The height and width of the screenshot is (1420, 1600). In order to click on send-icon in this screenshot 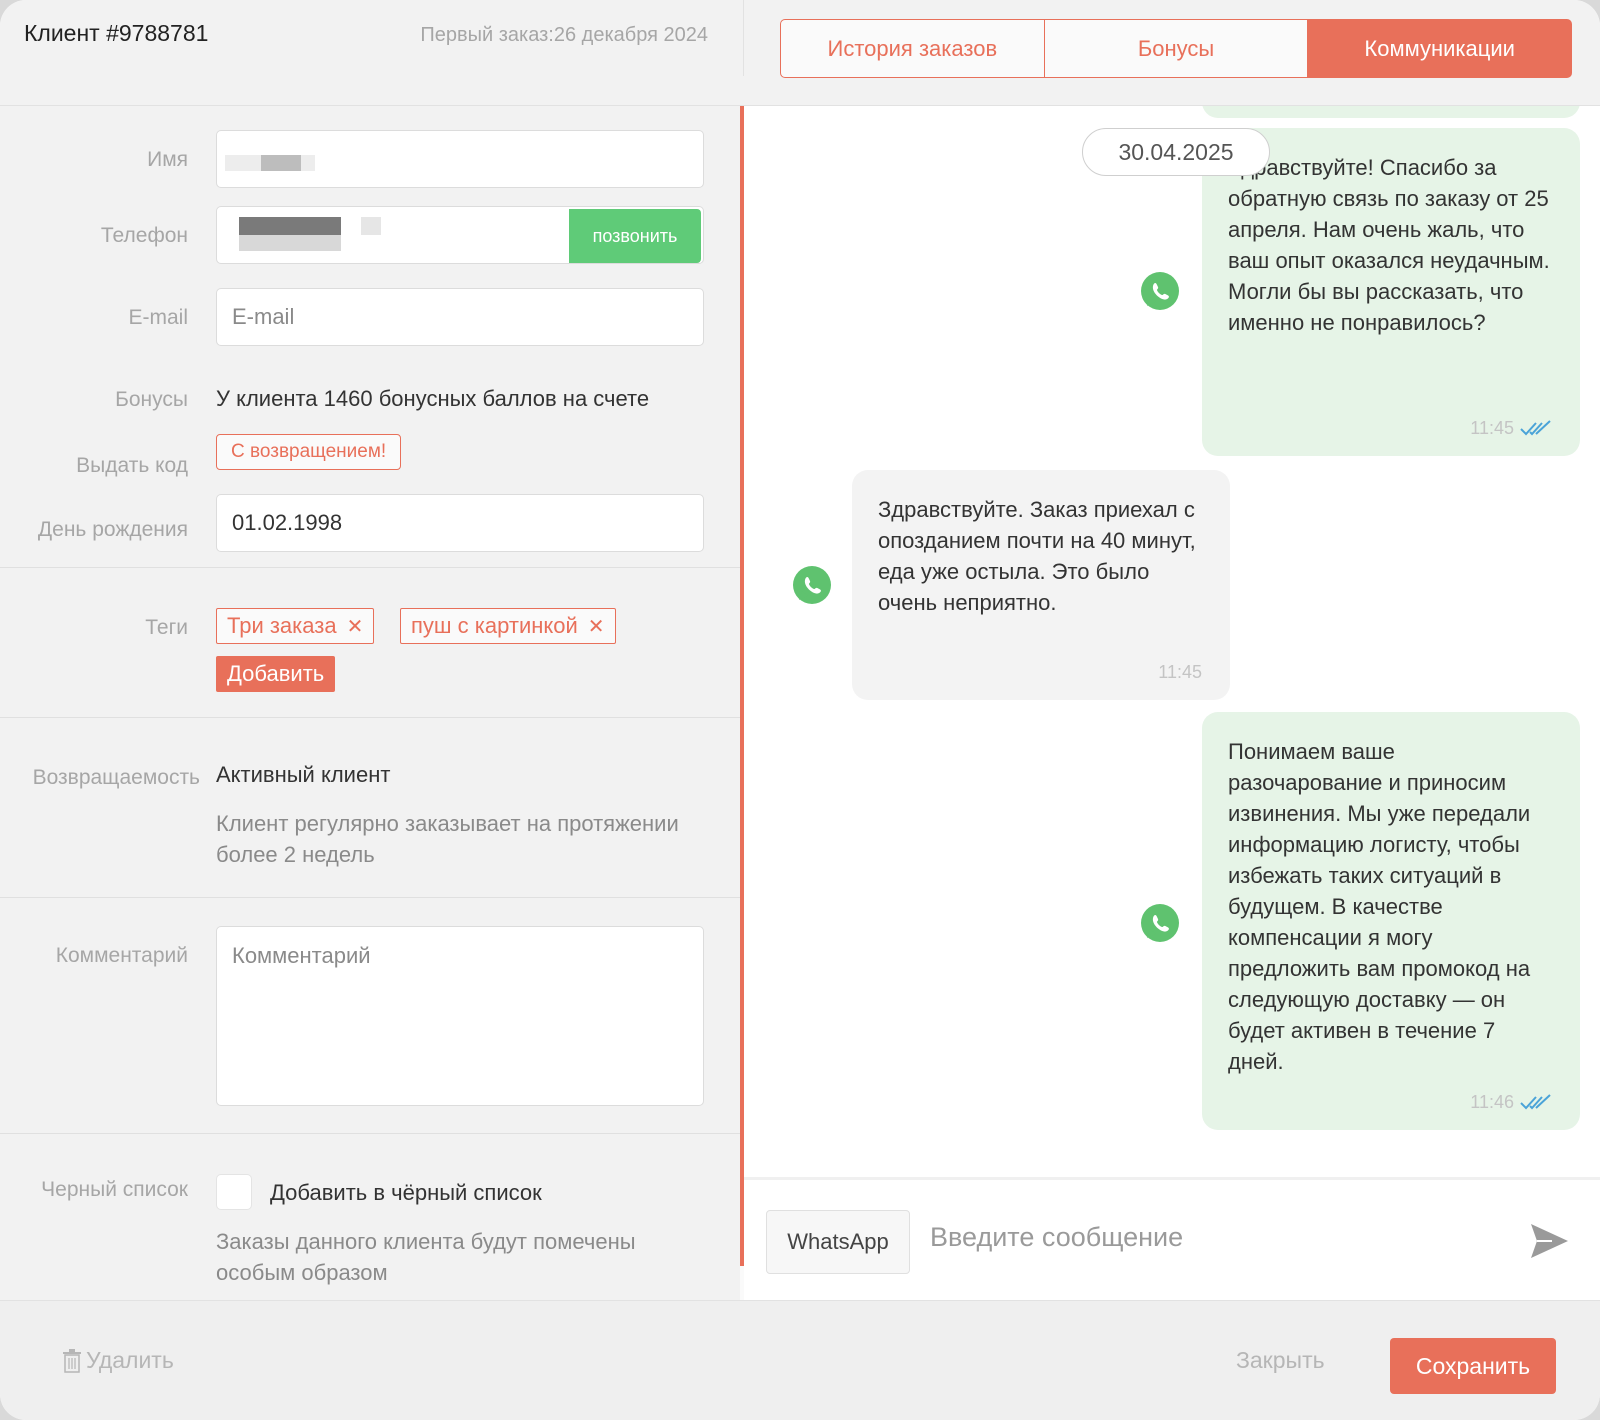, I will do `click(1549, 1241)`.